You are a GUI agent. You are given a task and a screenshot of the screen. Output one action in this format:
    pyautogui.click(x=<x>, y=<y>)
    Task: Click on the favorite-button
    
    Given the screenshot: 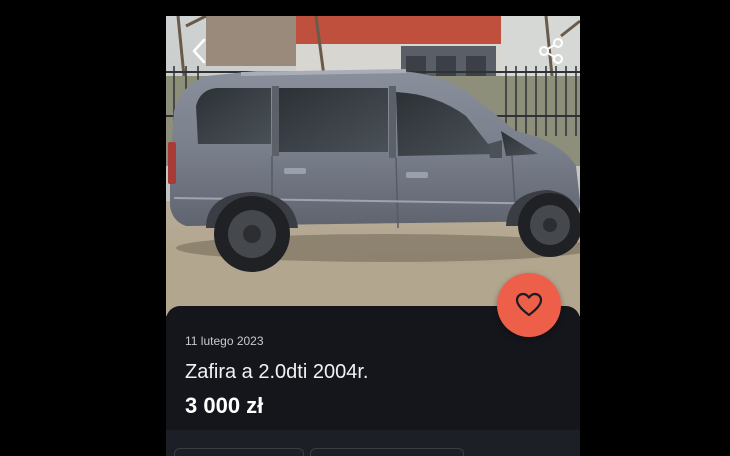 What is the action you would take?
    pyautogui.click(x=529, y=305)
    